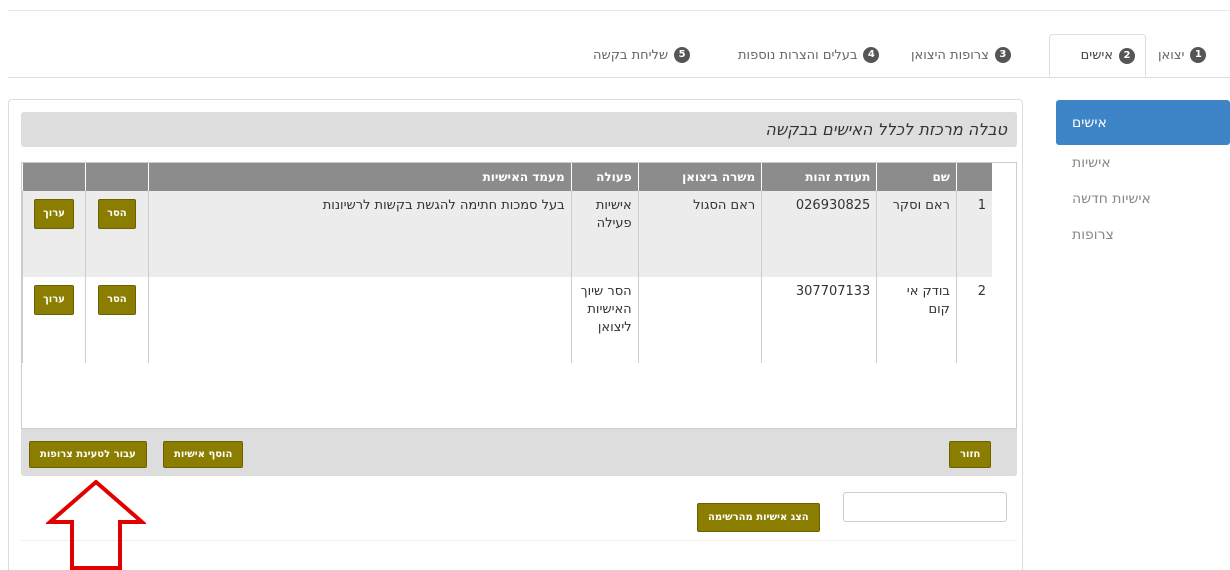 The height and width of the screenshot is (570, 1230). What do you see at coordinates (519, 452) in the screenshot?
I see `table-footer-toolbar: חזור הוסף אישיות עבור לטעינת צרופות` at bounding box center [519, 452].